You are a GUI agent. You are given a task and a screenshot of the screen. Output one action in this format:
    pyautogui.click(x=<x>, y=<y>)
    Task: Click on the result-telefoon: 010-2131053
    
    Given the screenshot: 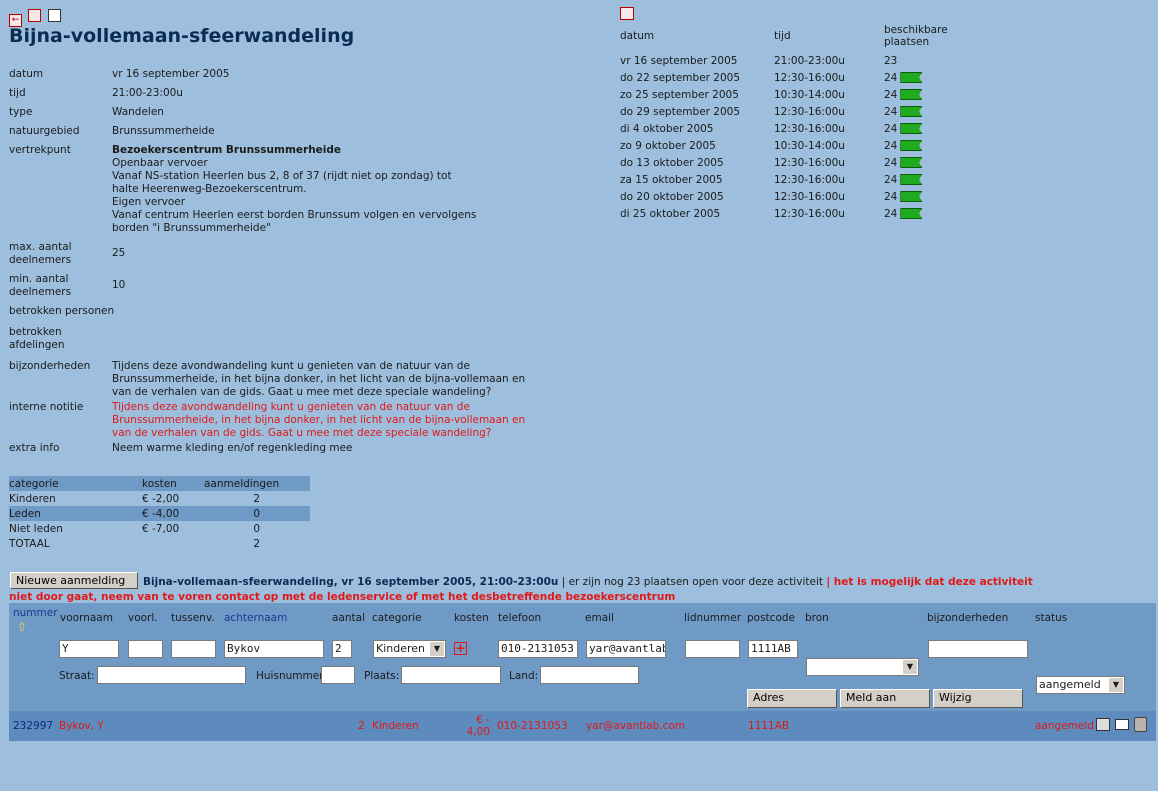 What is the action you would take?
    pyautogui.click(x=532, y=726)
    